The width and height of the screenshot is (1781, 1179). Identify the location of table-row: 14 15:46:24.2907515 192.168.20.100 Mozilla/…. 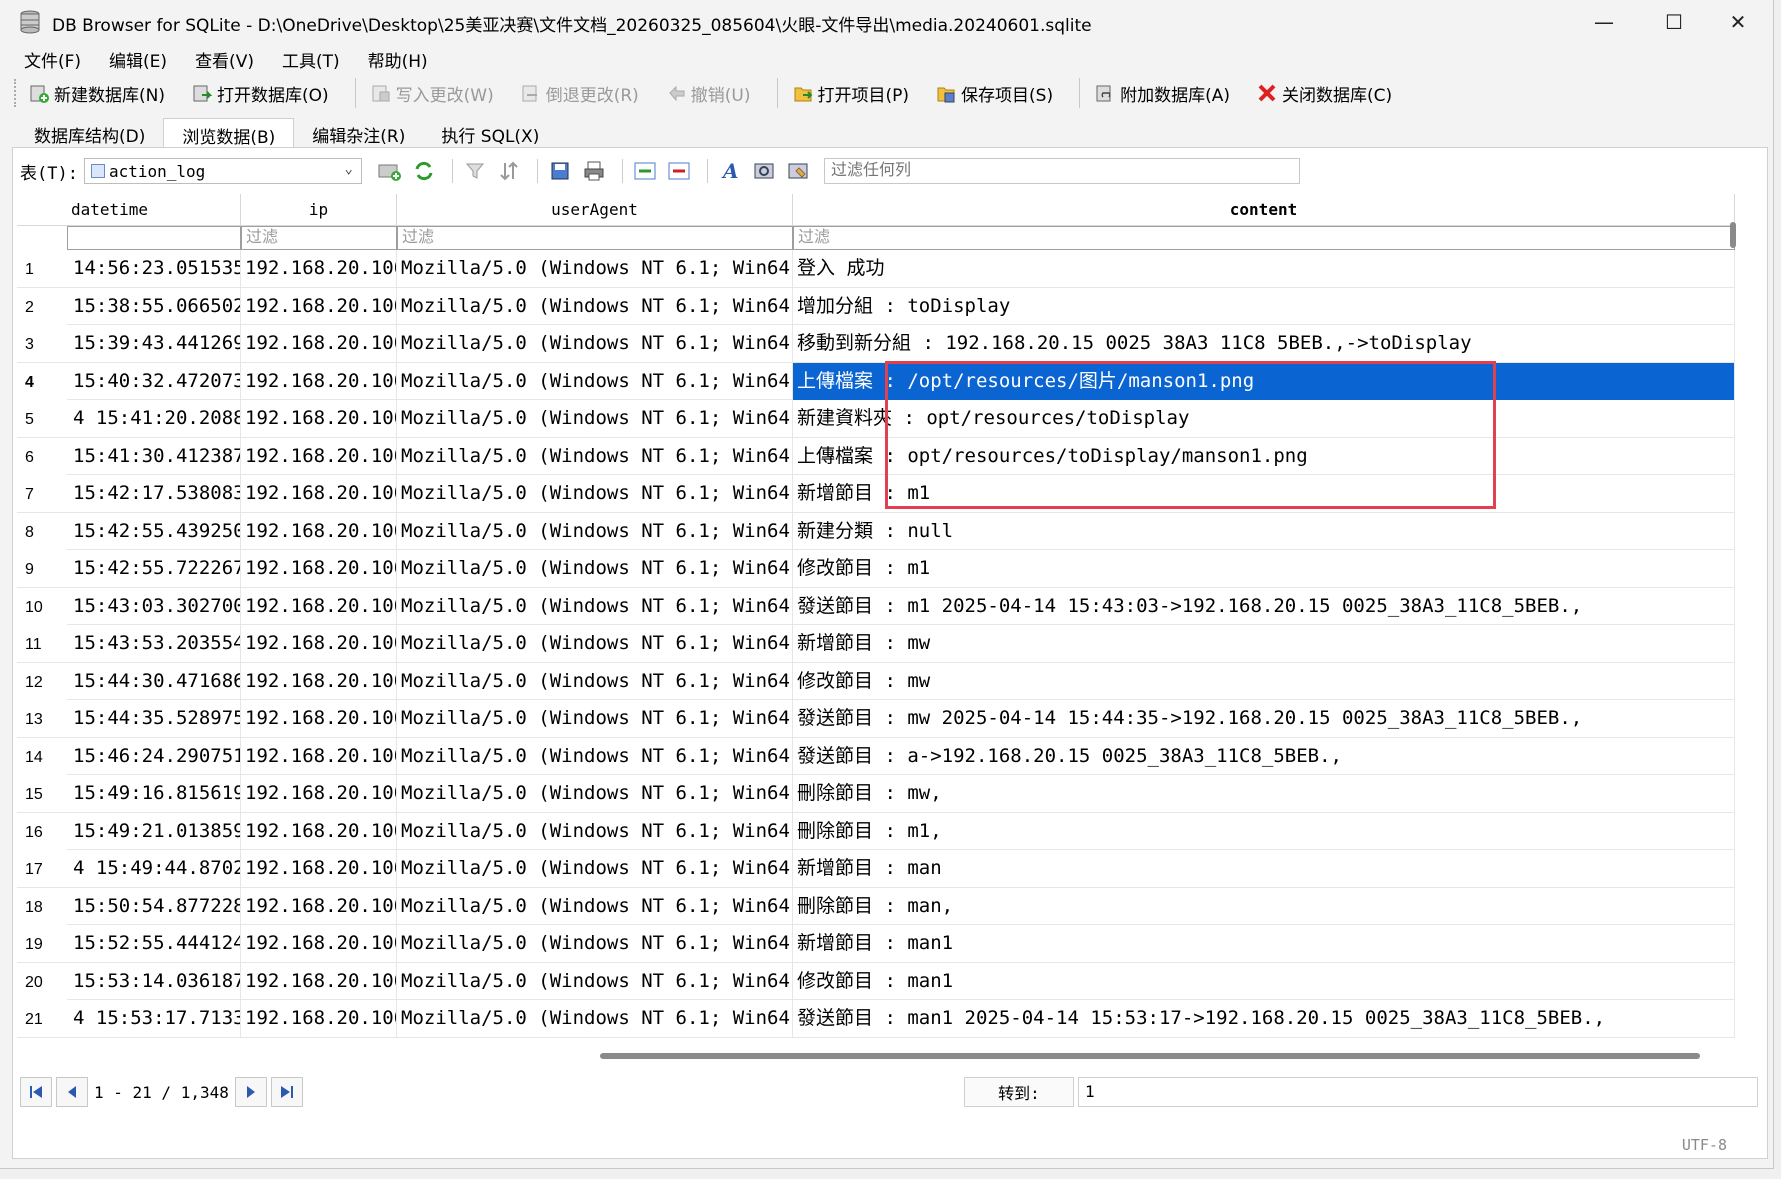
(876, 756).